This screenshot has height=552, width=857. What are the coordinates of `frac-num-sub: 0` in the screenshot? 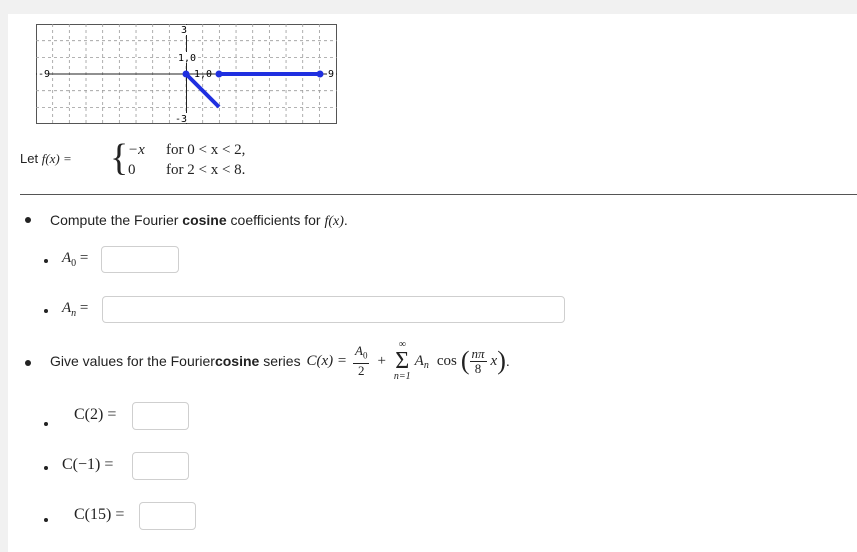 It's located at (365, 355).